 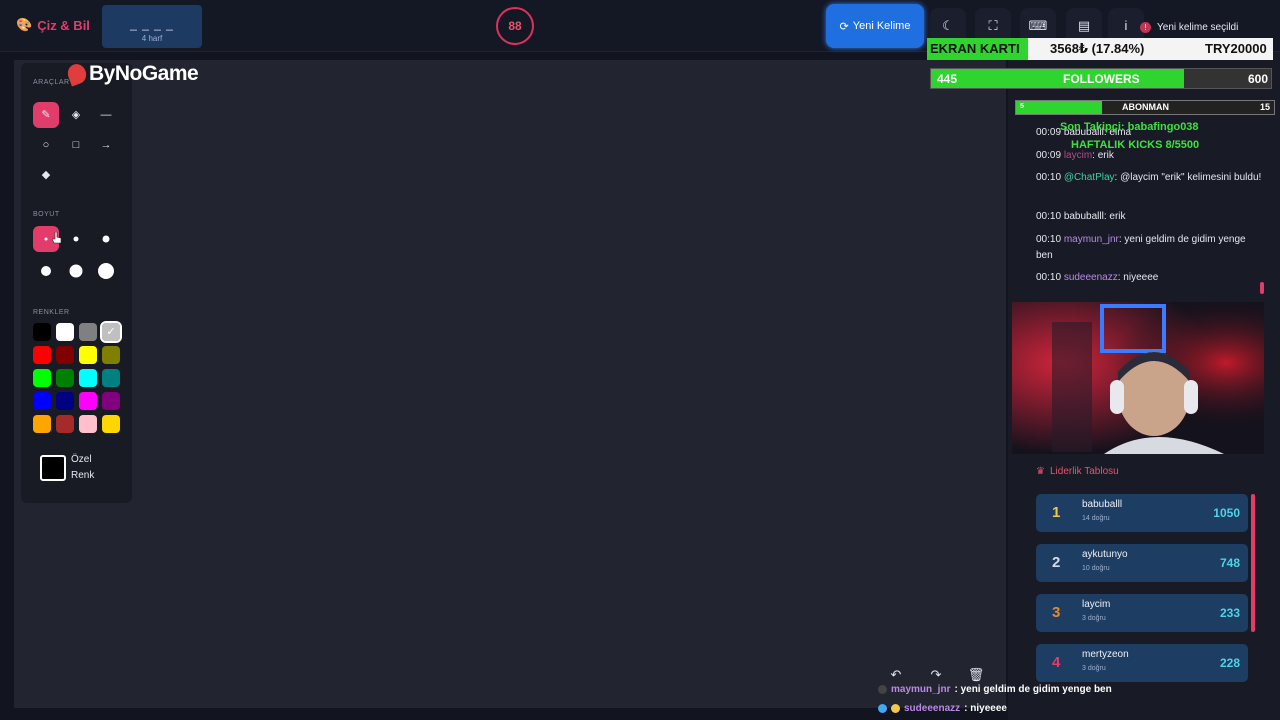 I want to click on leaderboard-row: 4 mertyzeon 3 doğru 228, so click(x=1142, y=663).